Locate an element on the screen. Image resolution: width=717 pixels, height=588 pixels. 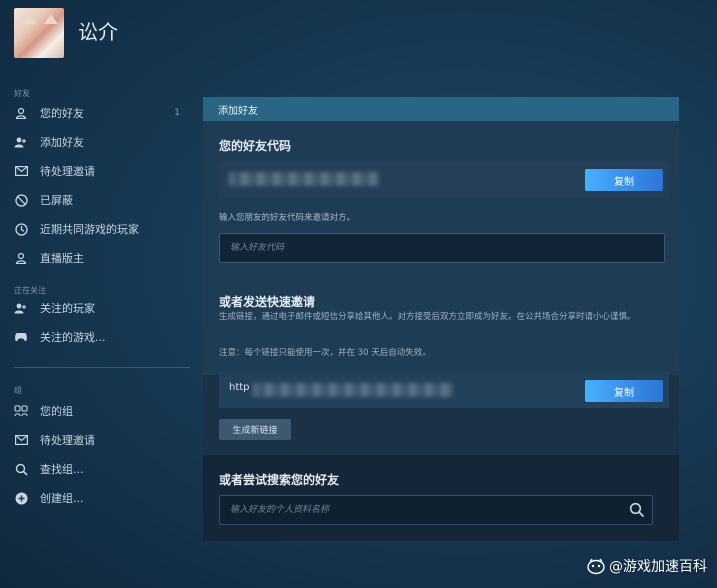
search-friends-input is located at coordinates (436, 510).